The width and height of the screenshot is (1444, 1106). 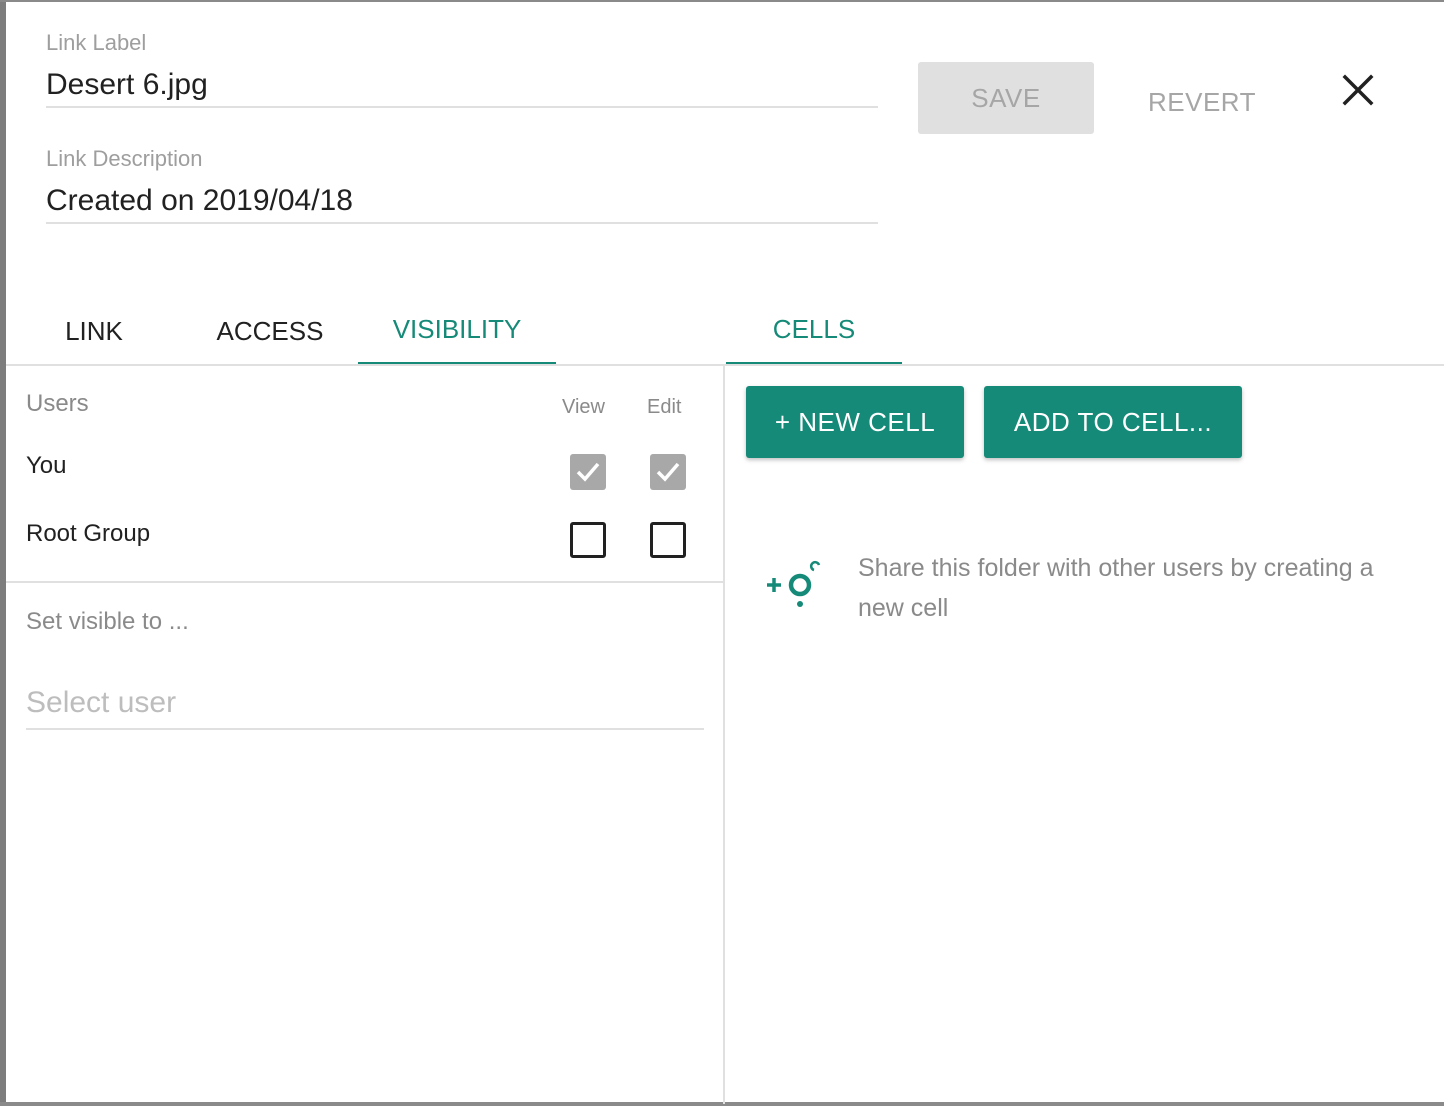 What do you see at coordinates (365, 704) in the screenshot?
I see `select-user-input` at bounding box center [365, 704].